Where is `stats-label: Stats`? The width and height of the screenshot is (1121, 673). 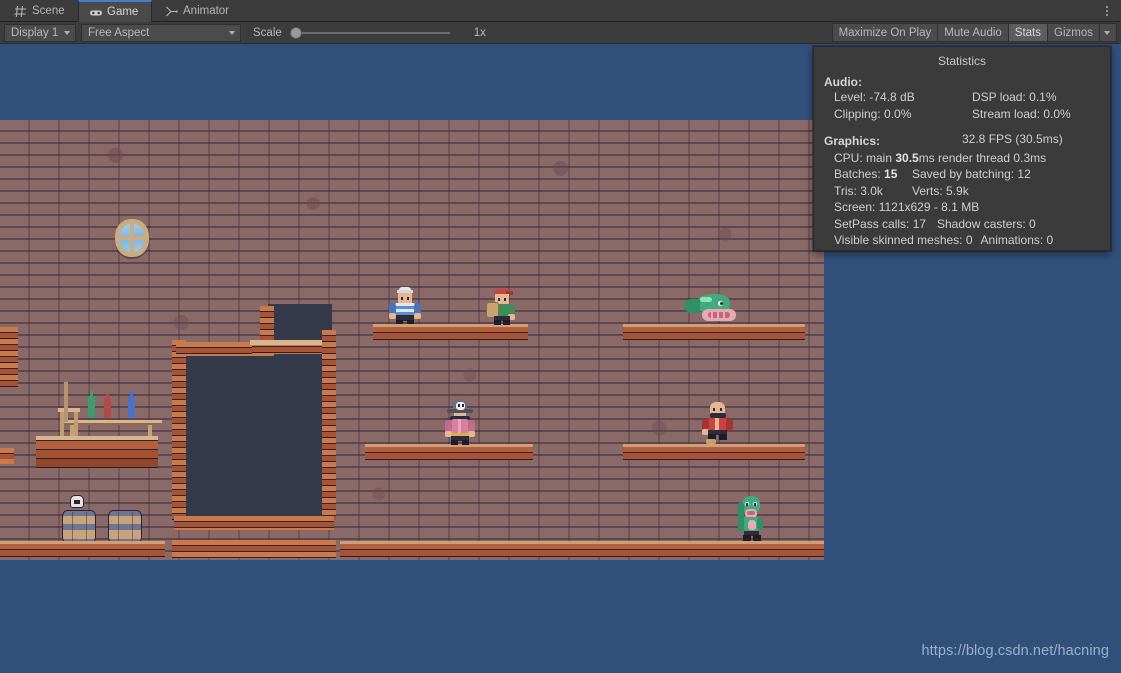
stats-label: Stats is located at coordinates (1028, 32).